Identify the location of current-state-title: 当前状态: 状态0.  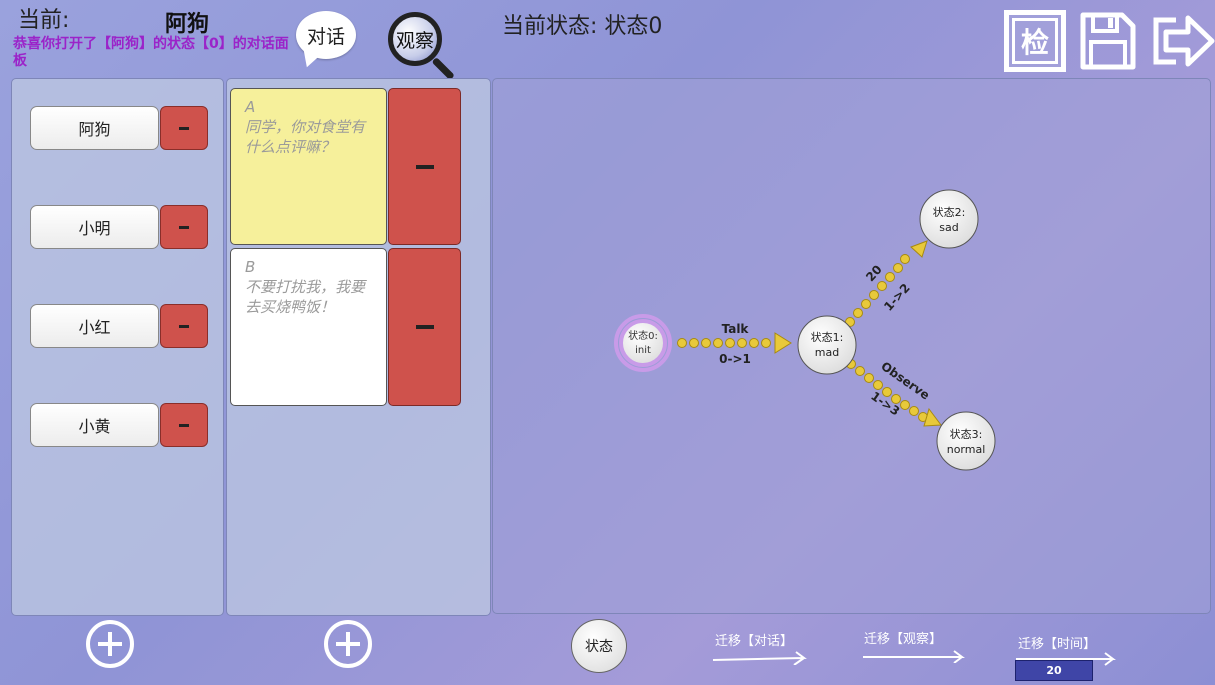
(582, 26).